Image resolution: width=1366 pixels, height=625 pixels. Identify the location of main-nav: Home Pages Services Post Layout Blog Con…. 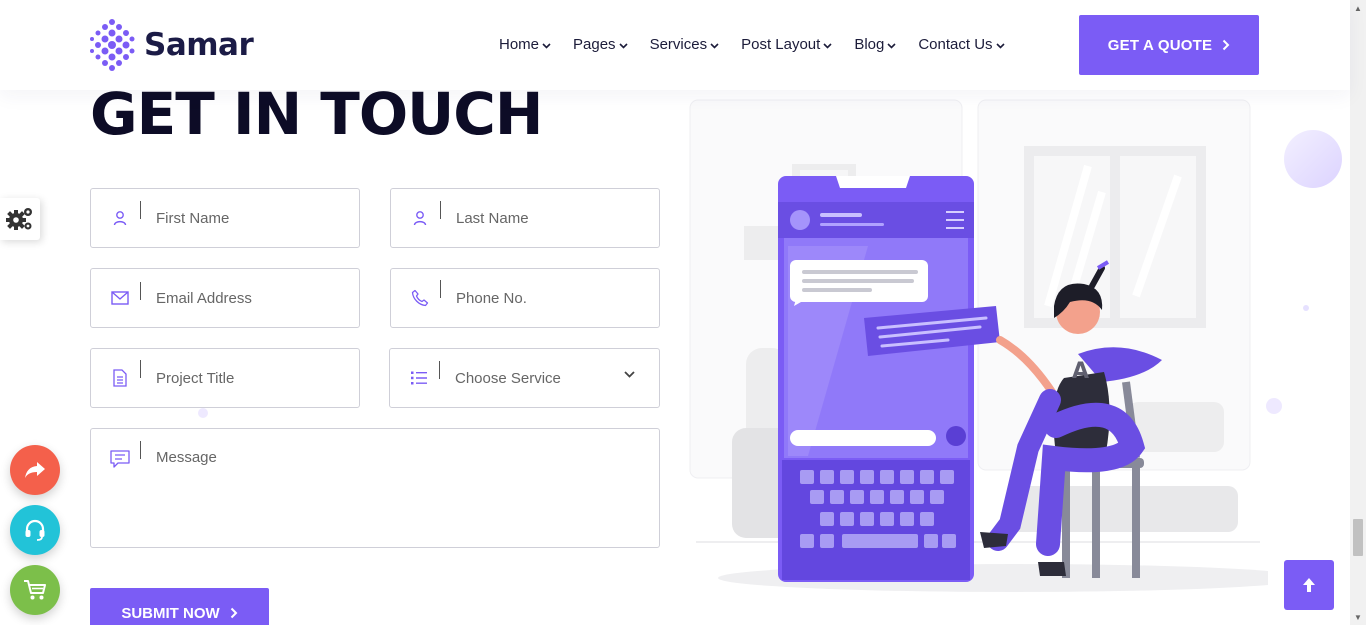
(763, 44).